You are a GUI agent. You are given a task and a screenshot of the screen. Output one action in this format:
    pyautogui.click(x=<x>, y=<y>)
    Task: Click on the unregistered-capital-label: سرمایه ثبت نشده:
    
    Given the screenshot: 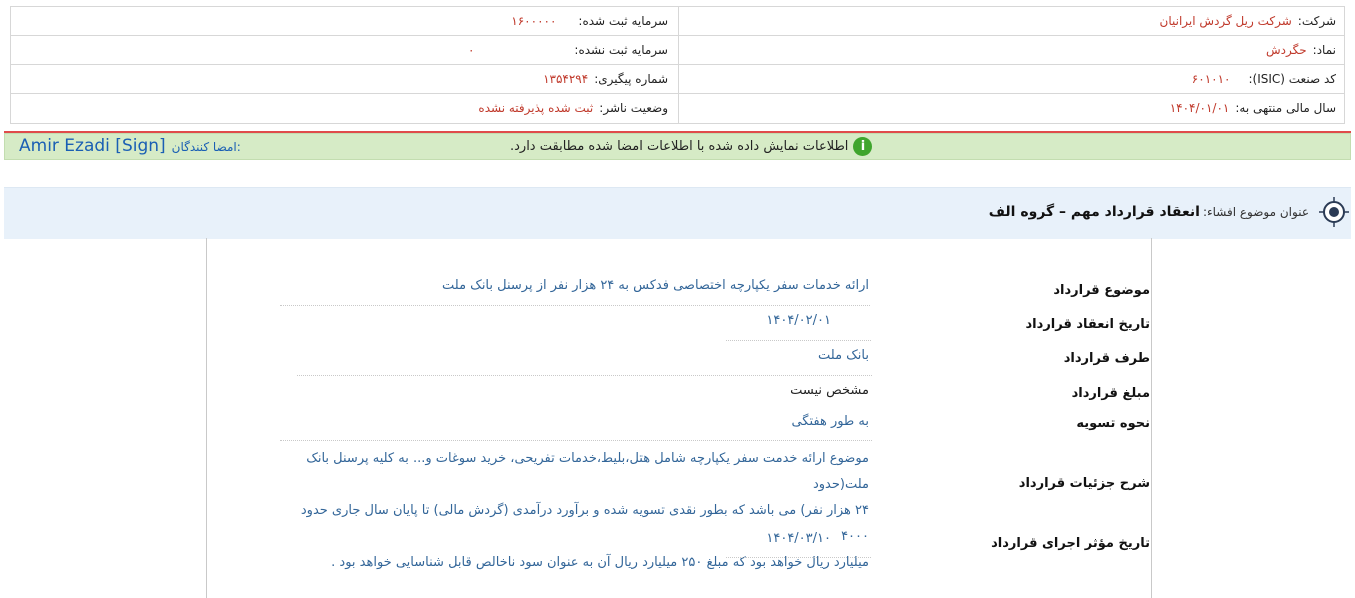 What is the action you would take?
    pyautogui.click(x=621, y=50)
    